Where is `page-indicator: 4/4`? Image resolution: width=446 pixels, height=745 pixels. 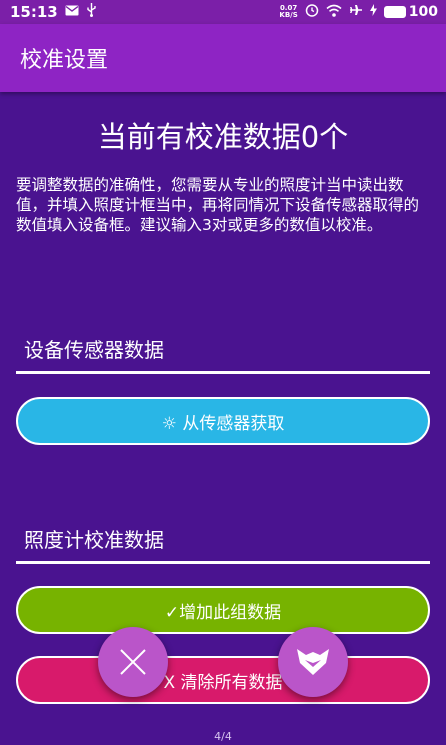
page-indicator: 4/4 is located at coordinates (223, 736).